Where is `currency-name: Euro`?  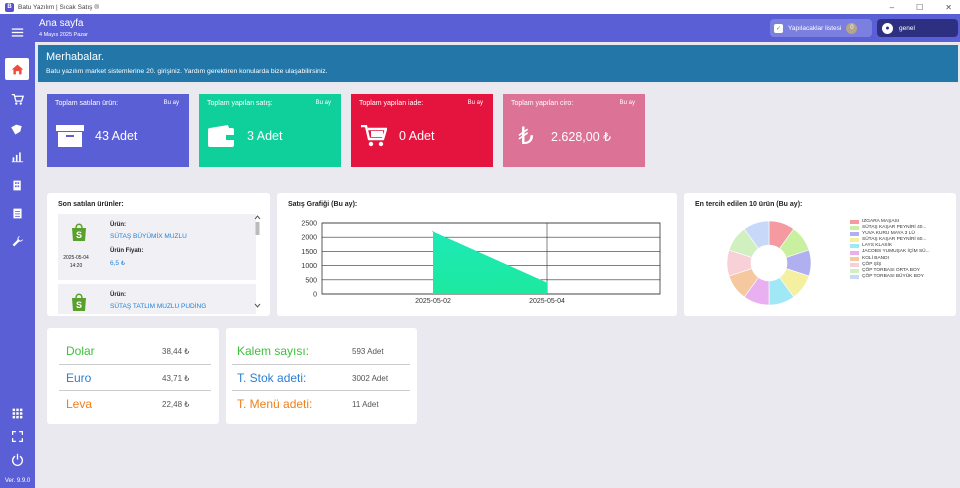
currency-name: Euro is located at coordinates (79, 378).